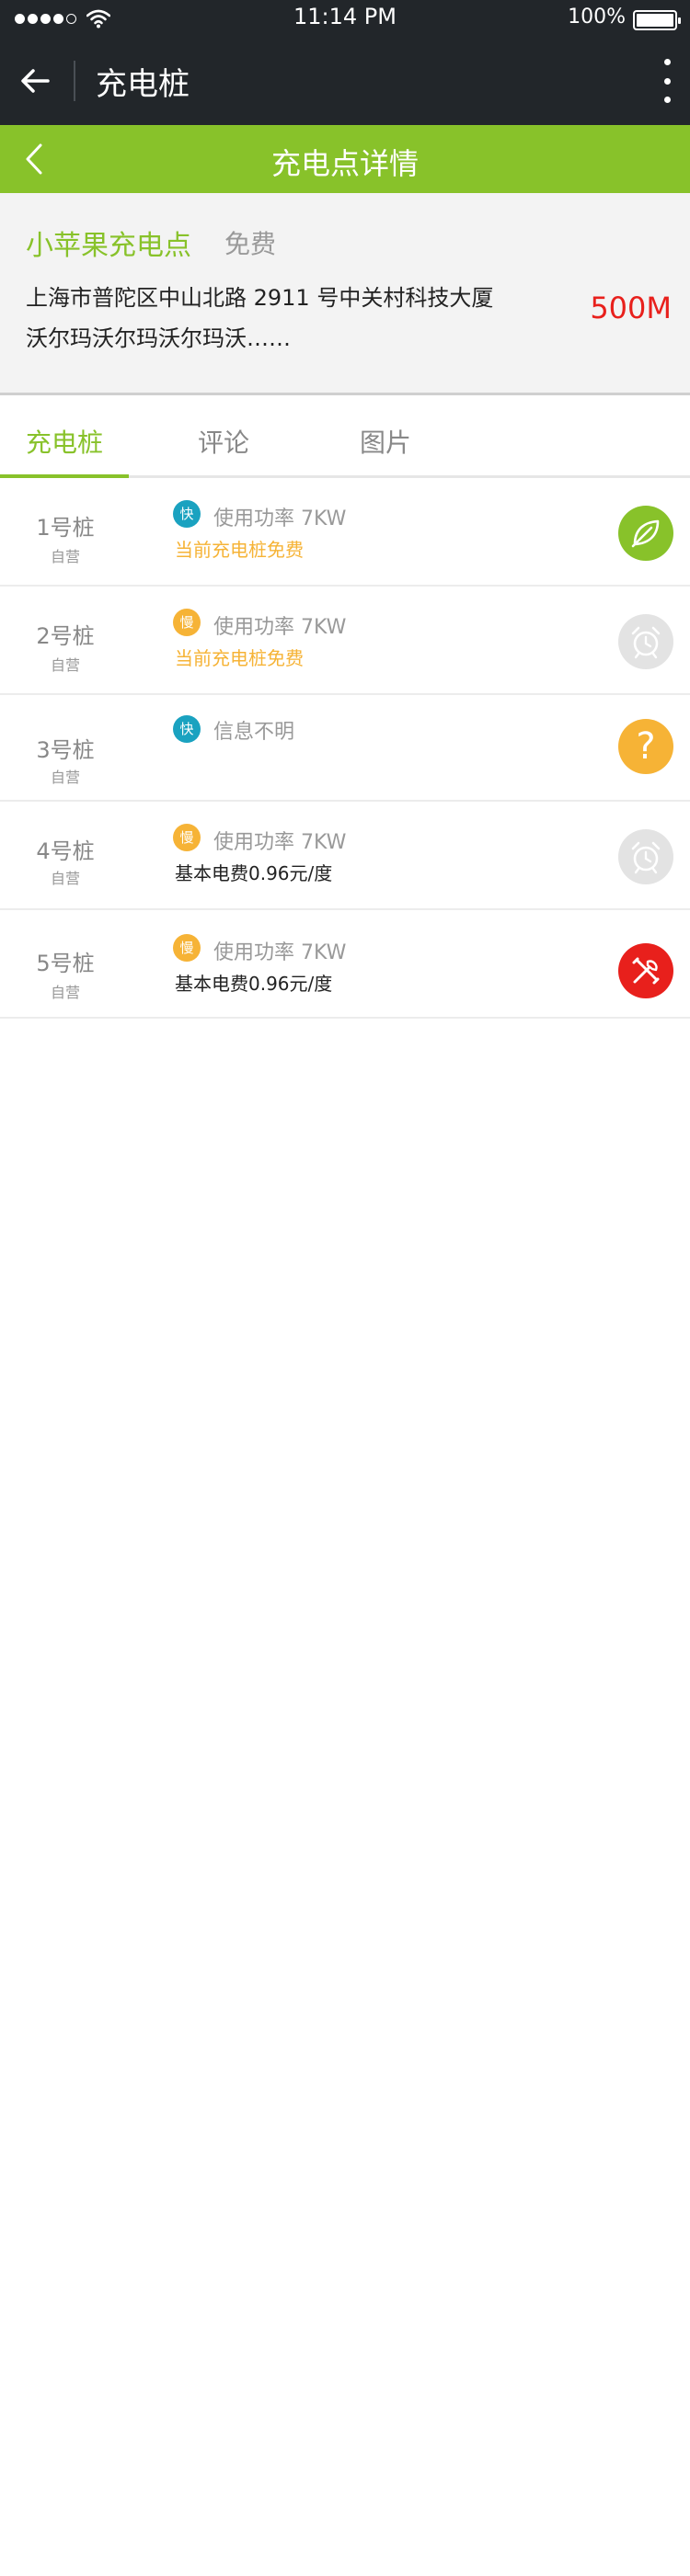 Image resolution: width=690 pixels, height=2576 pixels. Describe the element at coordinates (251, 244) in the screenshot. I see `station-fee: 免费` at that location.